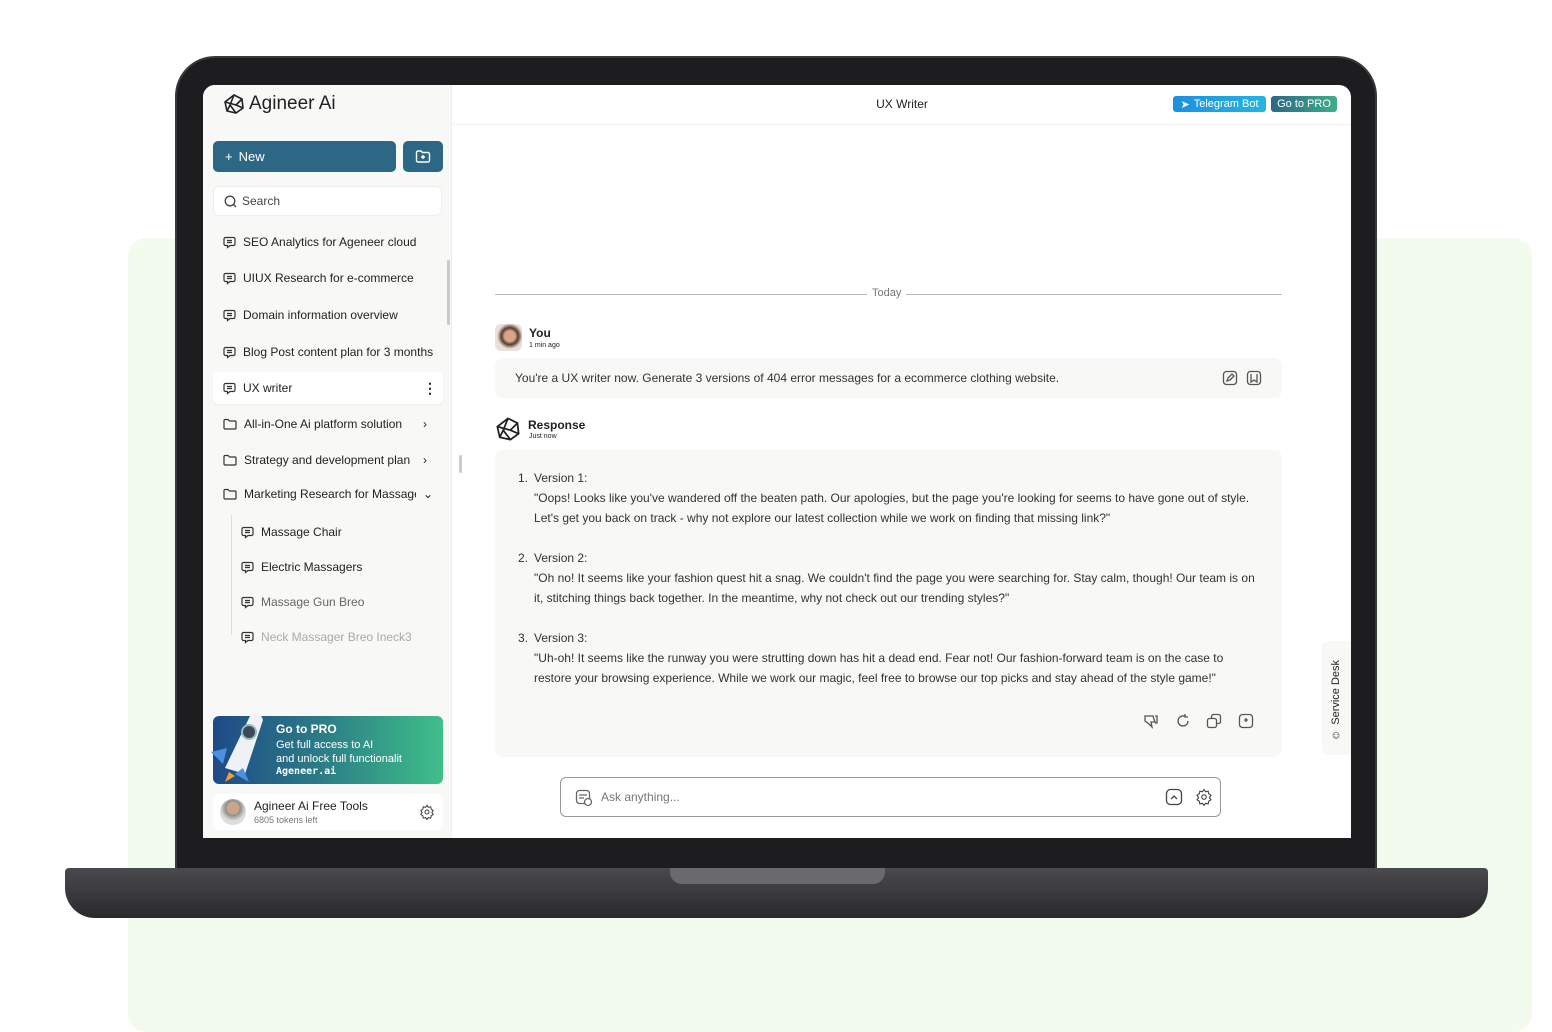 The height and width of the screenshot is (1032, 1552). What do you see at coordinates (508, 429) in the screenshot?
I see `ai-logo-icon` at bounding box center [508, 429].